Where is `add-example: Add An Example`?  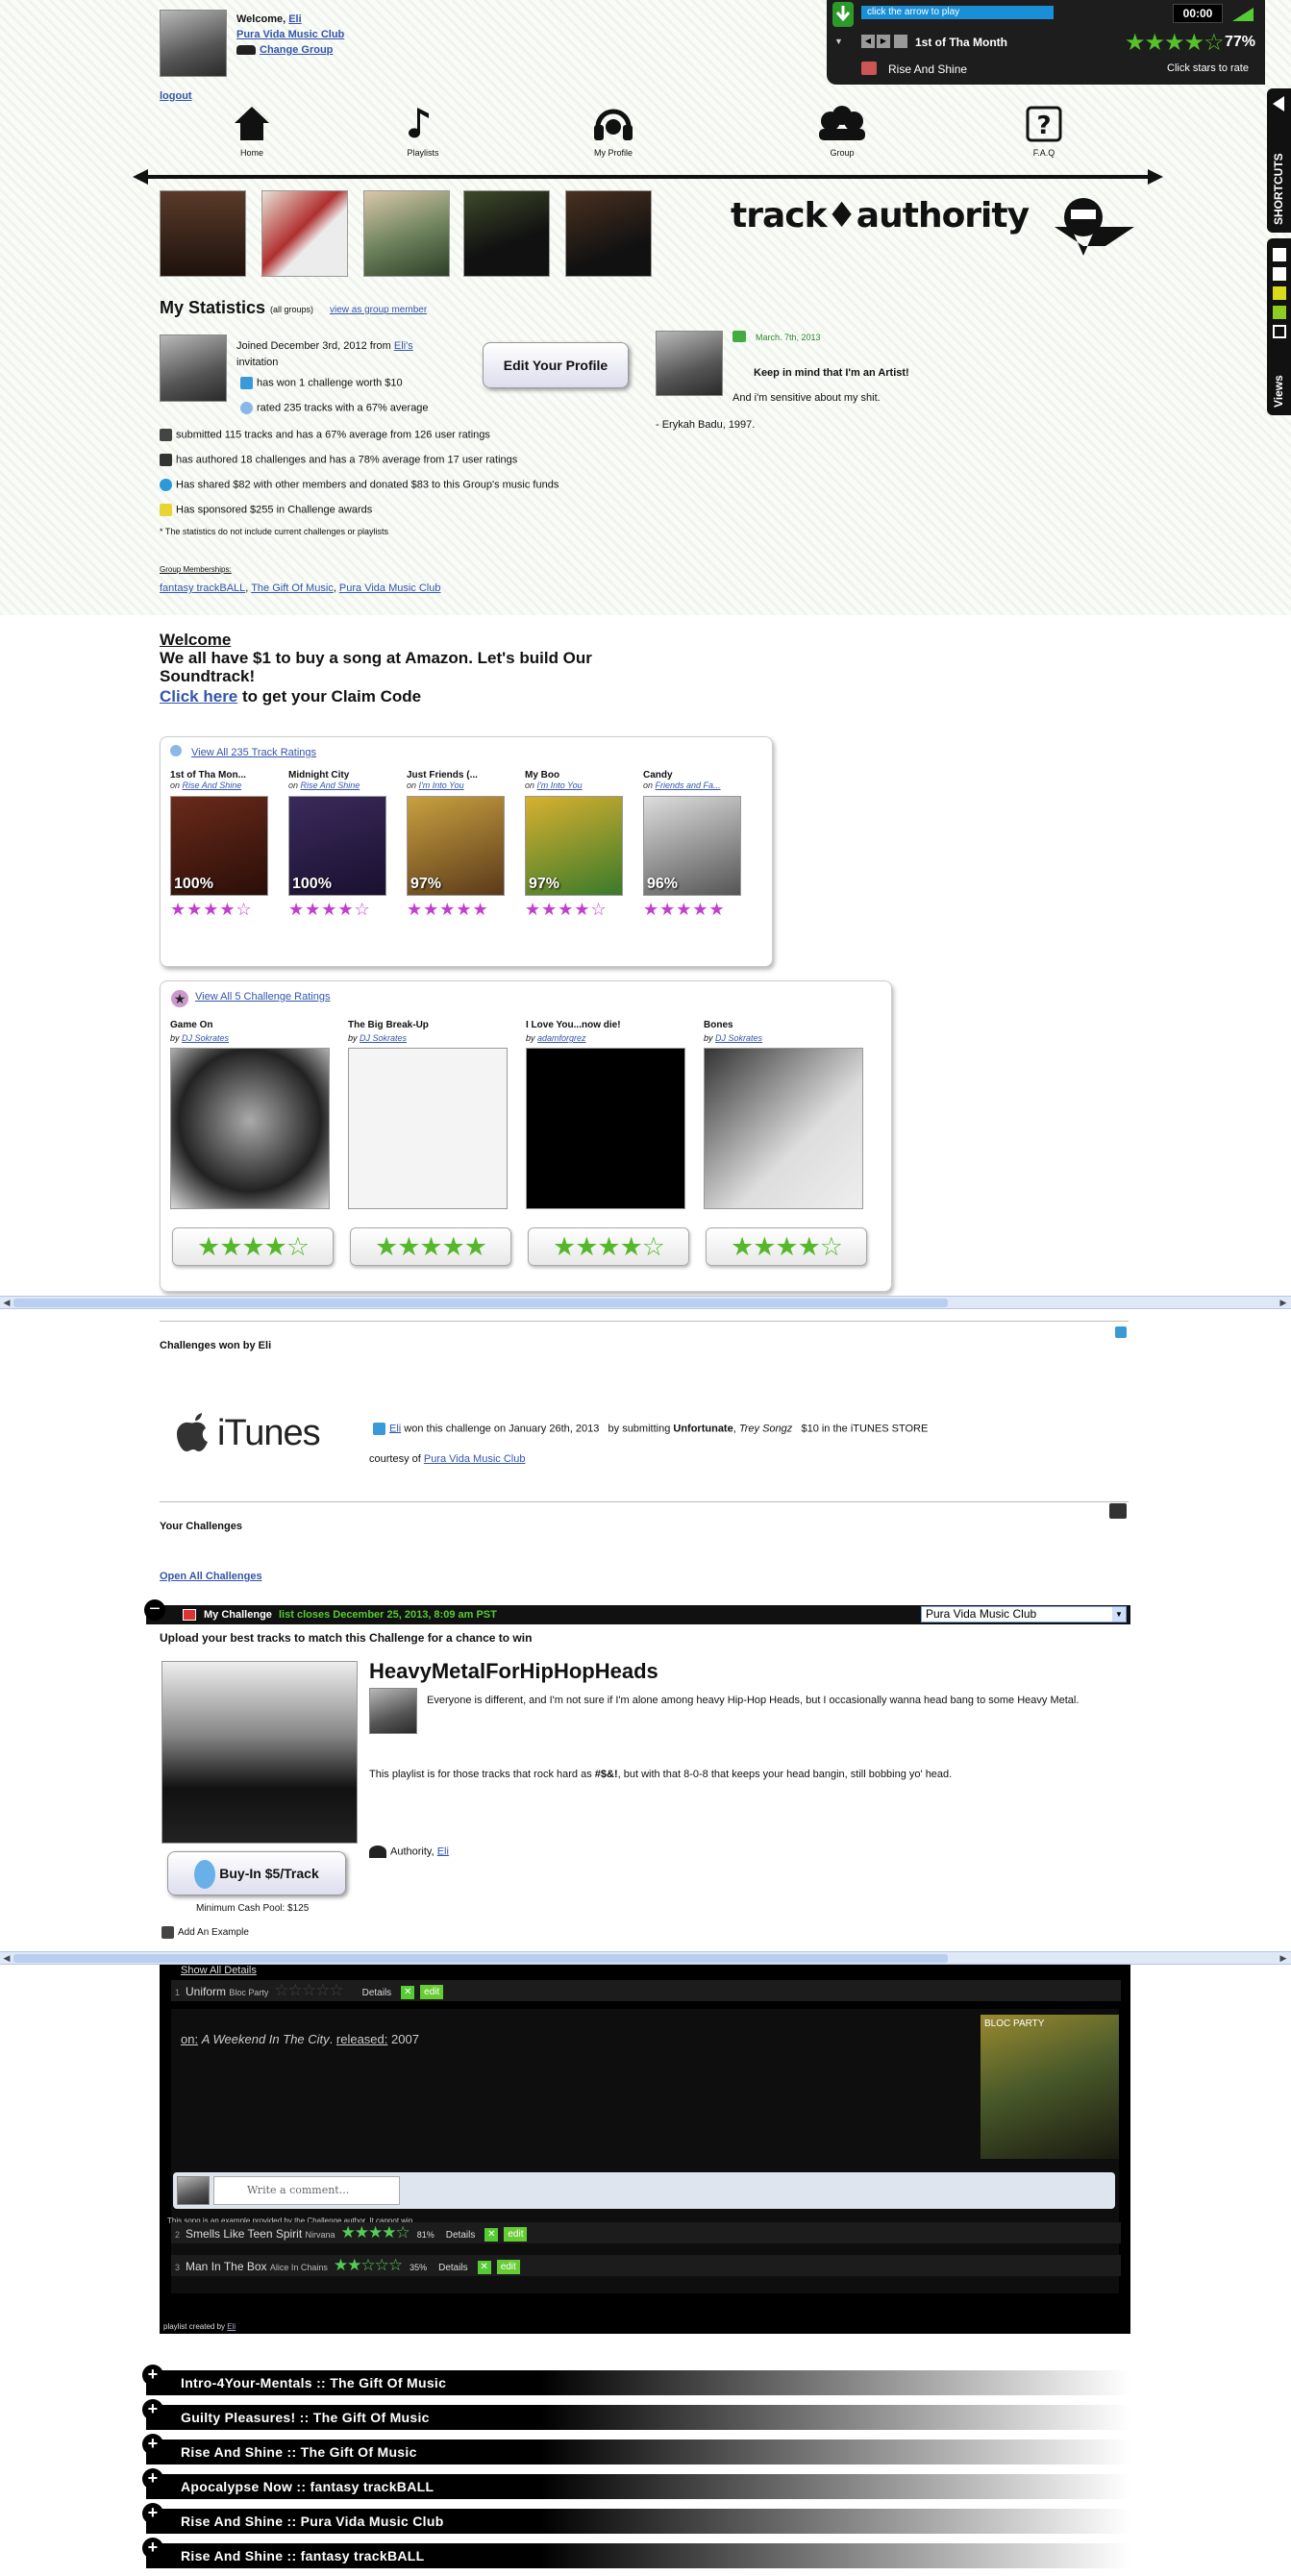 add-example: Add An Example is located at coordinates (205, 1933).